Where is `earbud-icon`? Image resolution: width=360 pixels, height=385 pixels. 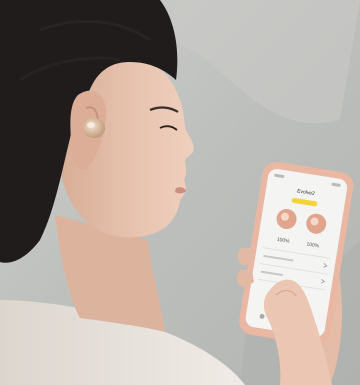
earbud-icon is located at coordinates (94, 128).